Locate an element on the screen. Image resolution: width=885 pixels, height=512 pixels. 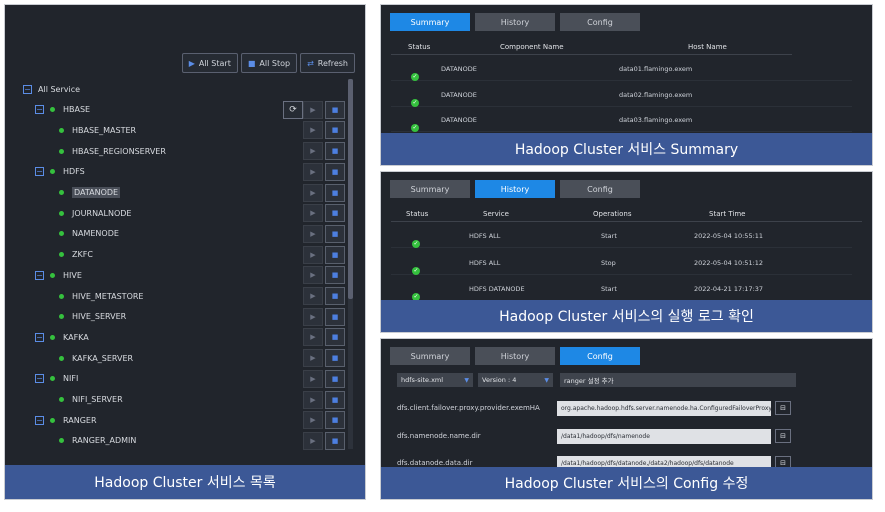
tree-item: HIVE_METASTORE is located at coordinates (83, 296).